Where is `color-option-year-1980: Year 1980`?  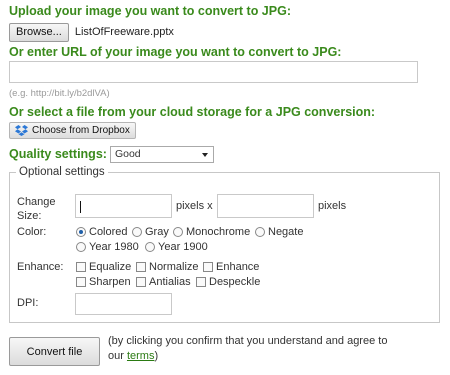
color-option-year-1980: Year 1980 is located at coordinates (107, 247).